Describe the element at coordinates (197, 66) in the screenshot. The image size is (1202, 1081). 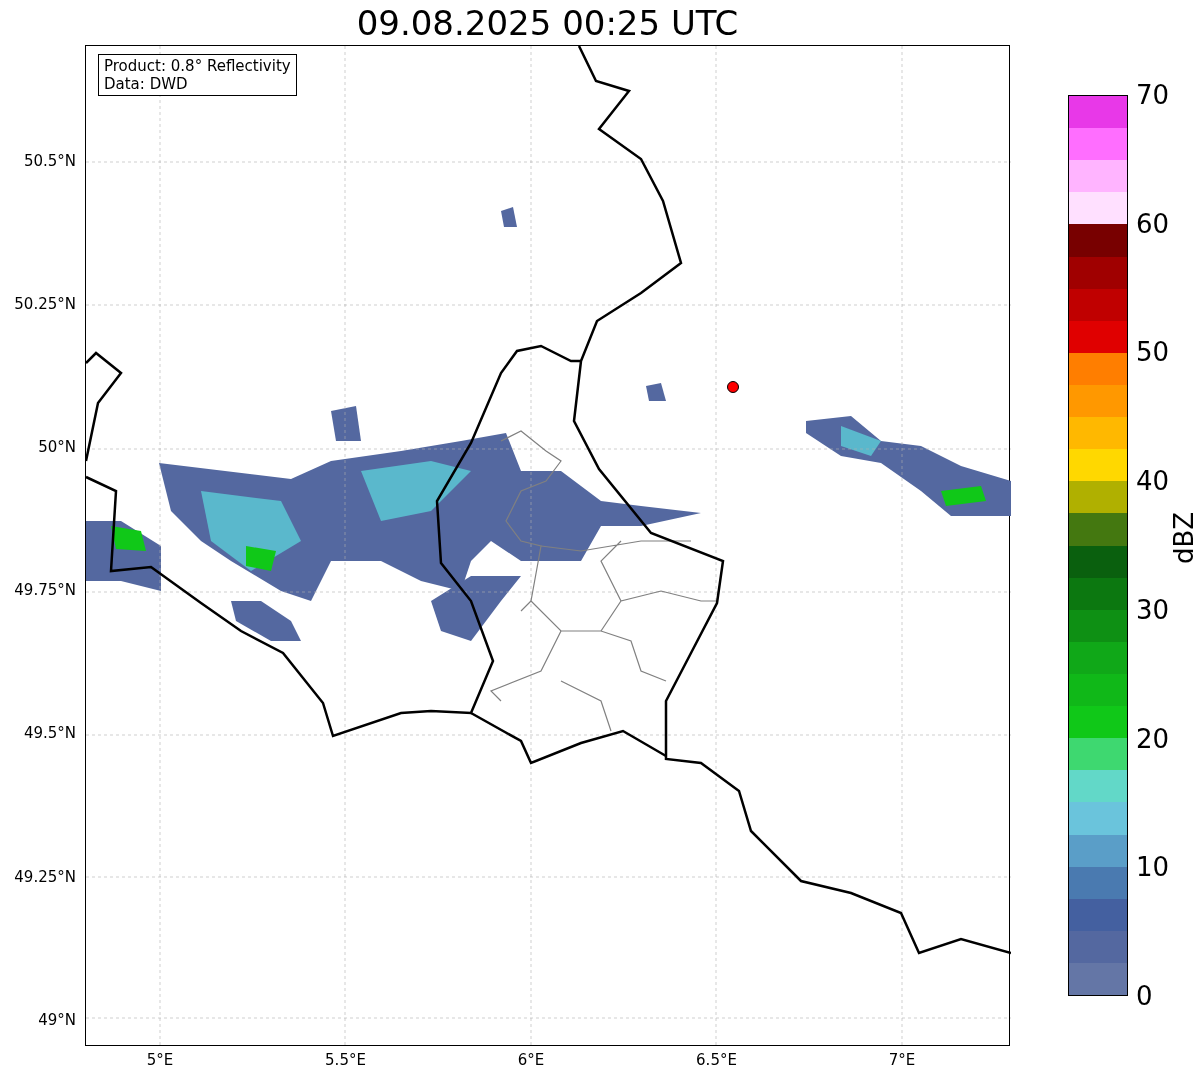
I see `info-text: Product: 0.8° Reflectivity` at that location.